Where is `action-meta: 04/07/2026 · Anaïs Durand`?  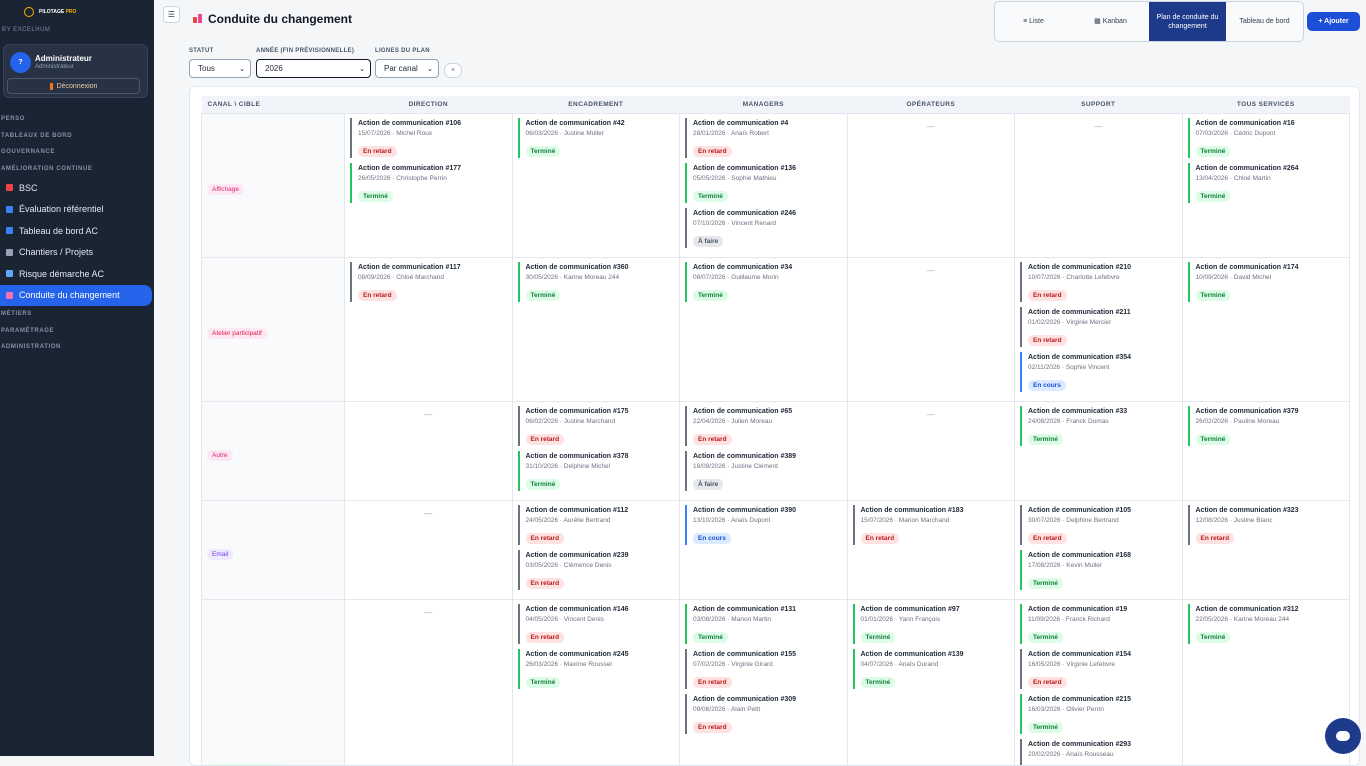 action-meta: 04/07/2026 · Anaïs Durand is located at coordinates (935, 665).